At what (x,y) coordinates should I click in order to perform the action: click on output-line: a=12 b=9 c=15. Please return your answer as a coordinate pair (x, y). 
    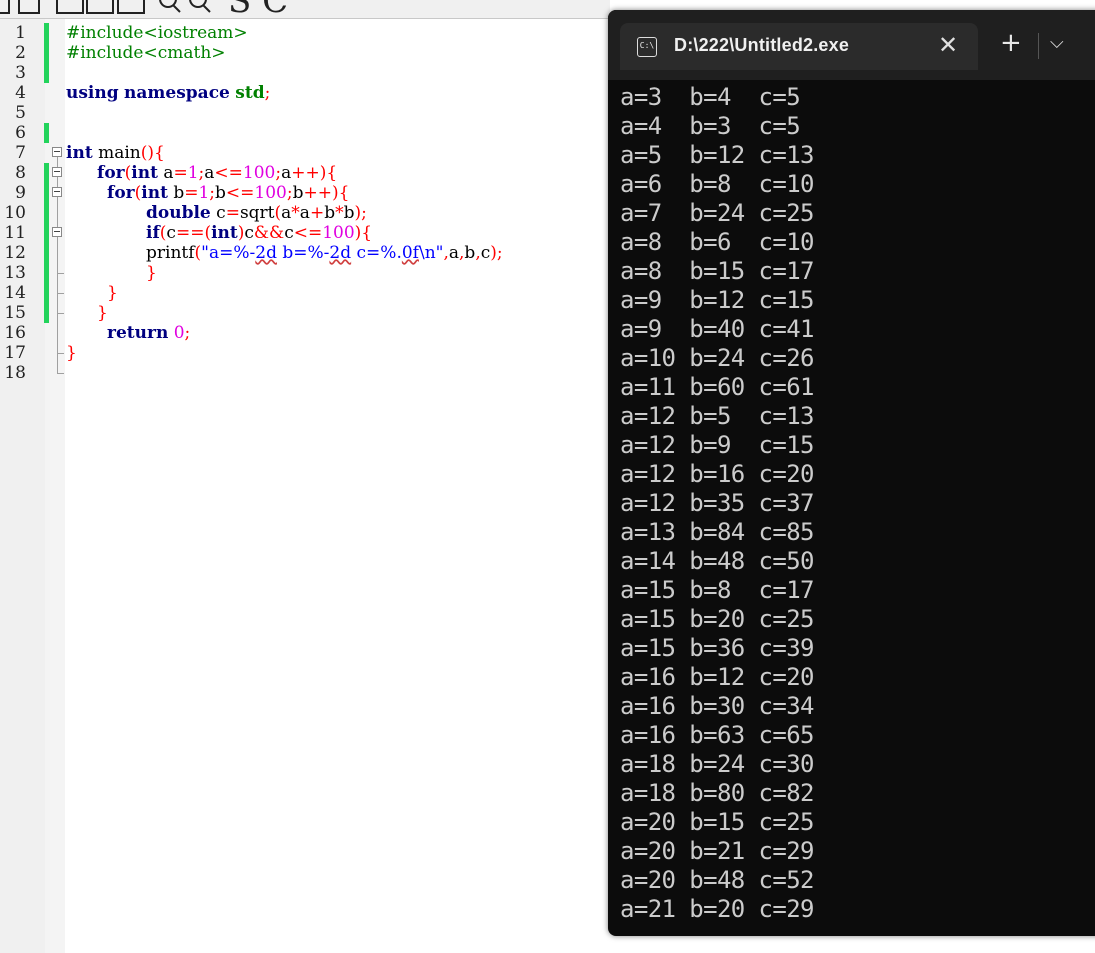
    Looking at the image, I should click on (717, 445).